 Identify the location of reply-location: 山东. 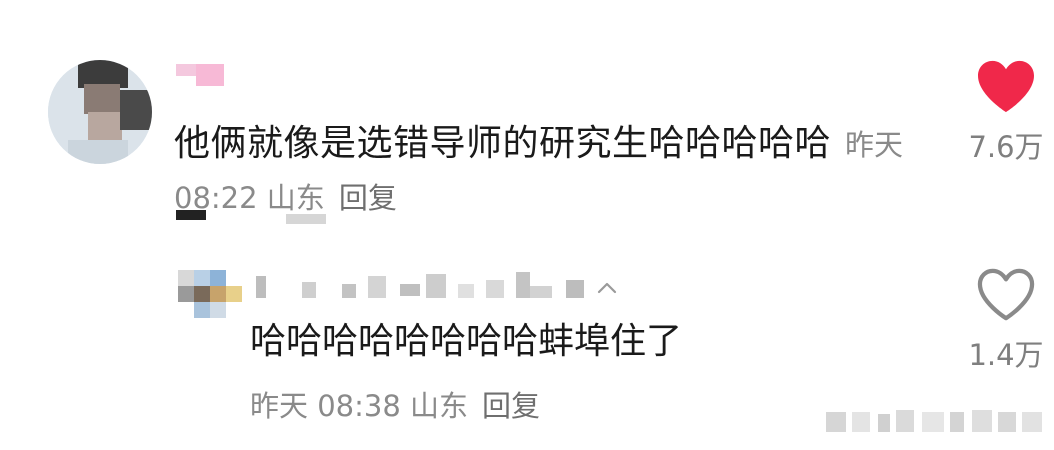
(439, 406).